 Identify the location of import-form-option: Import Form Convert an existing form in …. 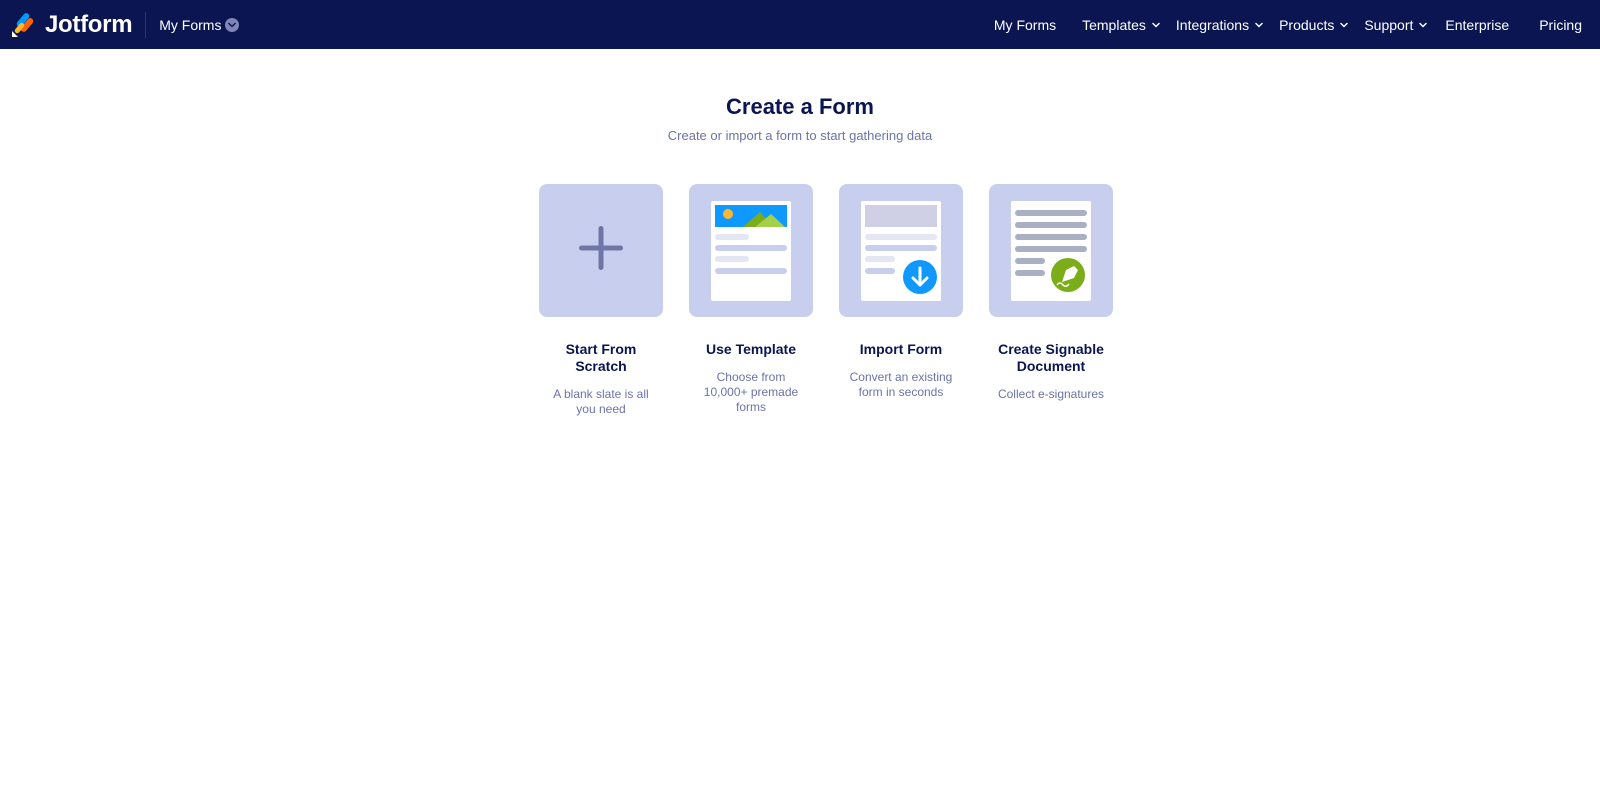
(901, 300).